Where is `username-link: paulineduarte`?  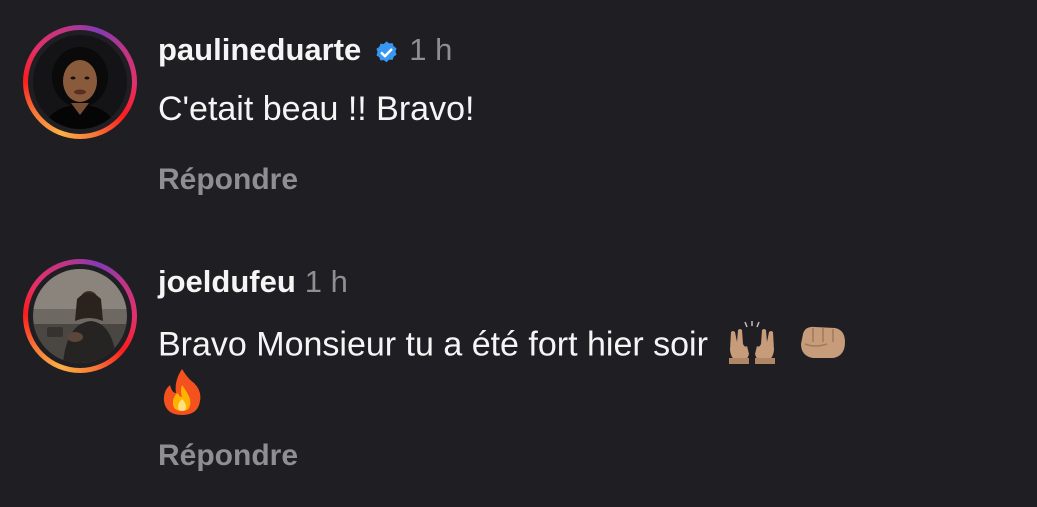
username-link: paulineduarte is located at coordinates (259, 50).